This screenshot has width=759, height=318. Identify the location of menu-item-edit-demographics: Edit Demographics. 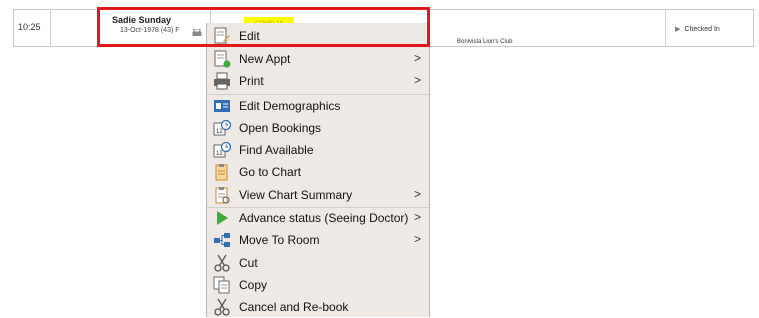
(318, 106).